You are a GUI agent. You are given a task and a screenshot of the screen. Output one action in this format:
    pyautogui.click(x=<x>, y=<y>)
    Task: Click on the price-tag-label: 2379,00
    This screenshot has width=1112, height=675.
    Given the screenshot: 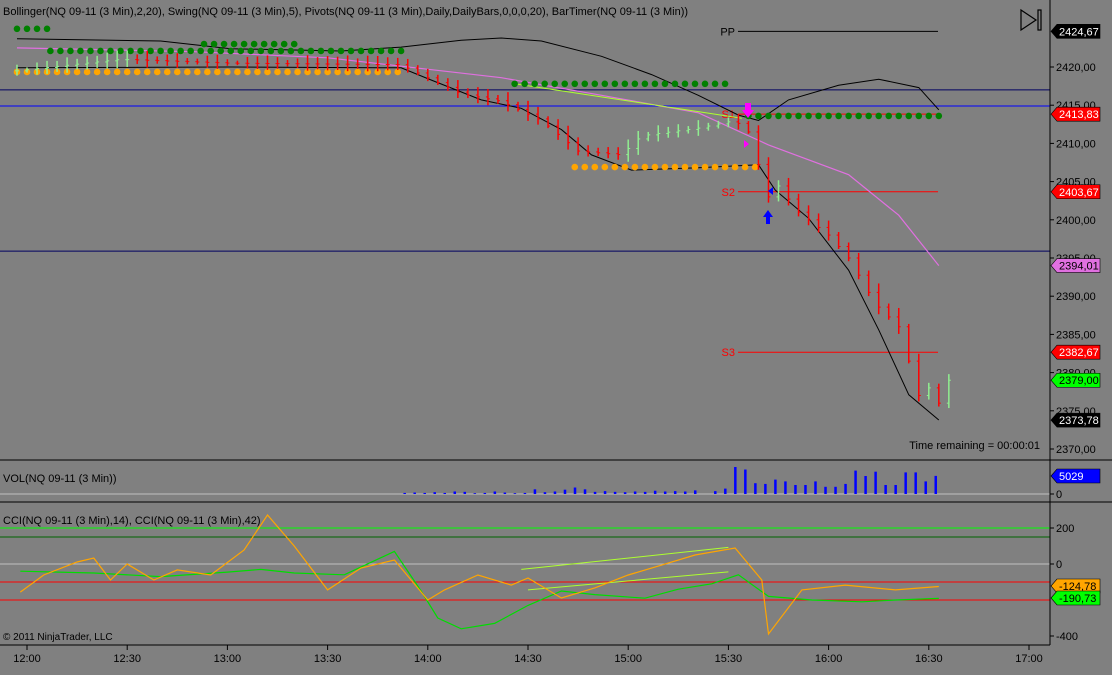 What is the action you would take?
    pyautogui.click(x=1079, y=381)
    